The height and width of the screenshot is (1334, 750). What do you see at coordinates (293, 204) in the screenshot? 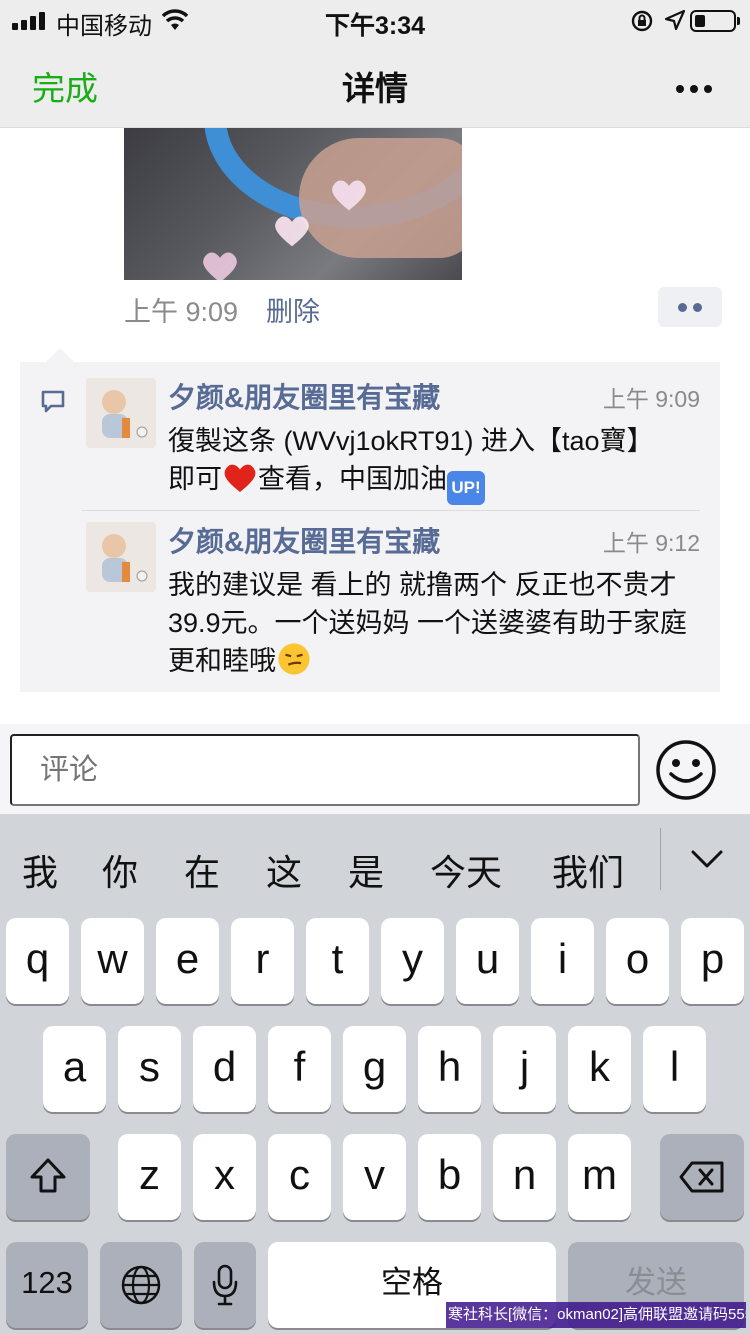
I see `post-image` at bounding box center [293, 204].